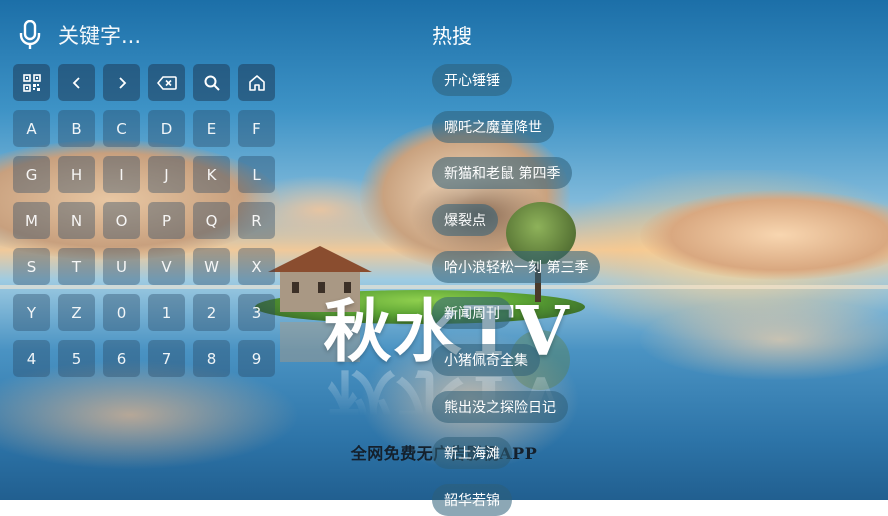 This screenshot has height=516, width=888. Describe the element at coordinates (31, 174) in the screenshot. I see `key: G` at that location.